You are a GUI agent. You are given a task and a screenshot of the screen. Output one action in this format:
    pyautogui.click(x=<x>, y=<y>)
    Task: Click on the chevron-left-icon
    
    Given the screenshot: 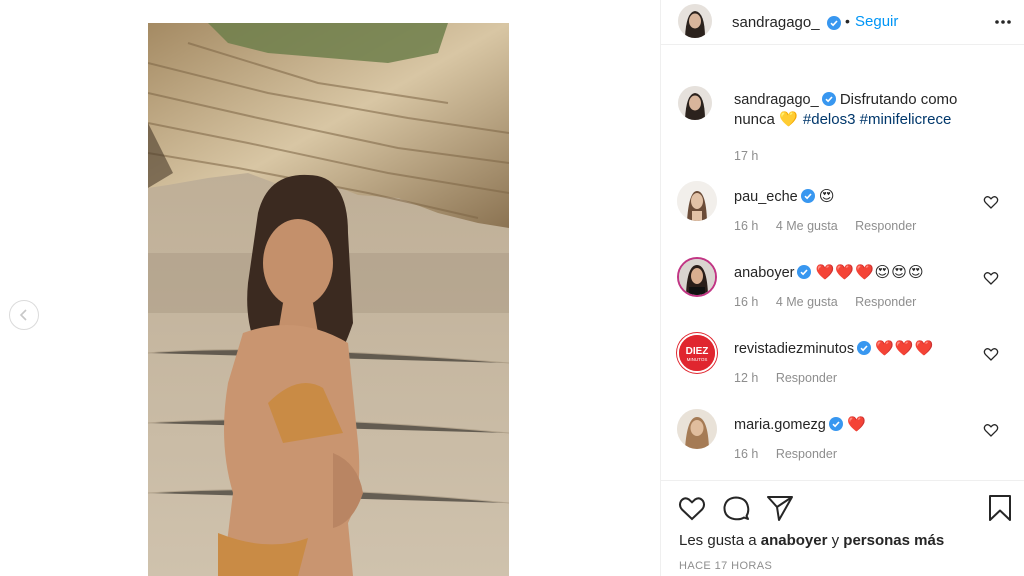 What is the action you would take?
    pyautogui.click(x=23, y=315)
    